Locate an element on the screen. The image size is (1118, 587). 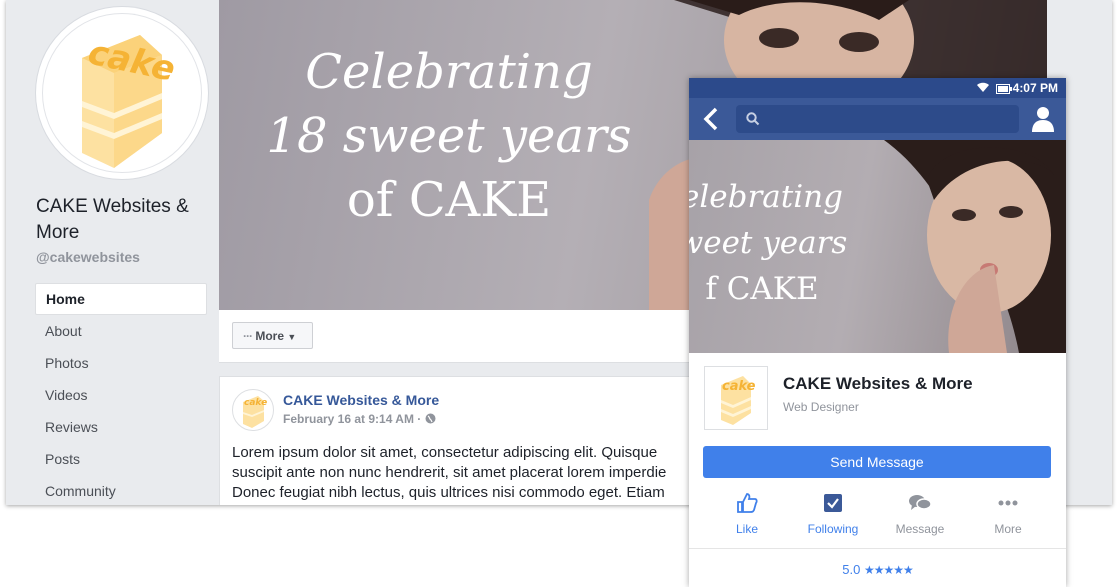
sidebar-item-home: Home is located at coordinates (121, 299).